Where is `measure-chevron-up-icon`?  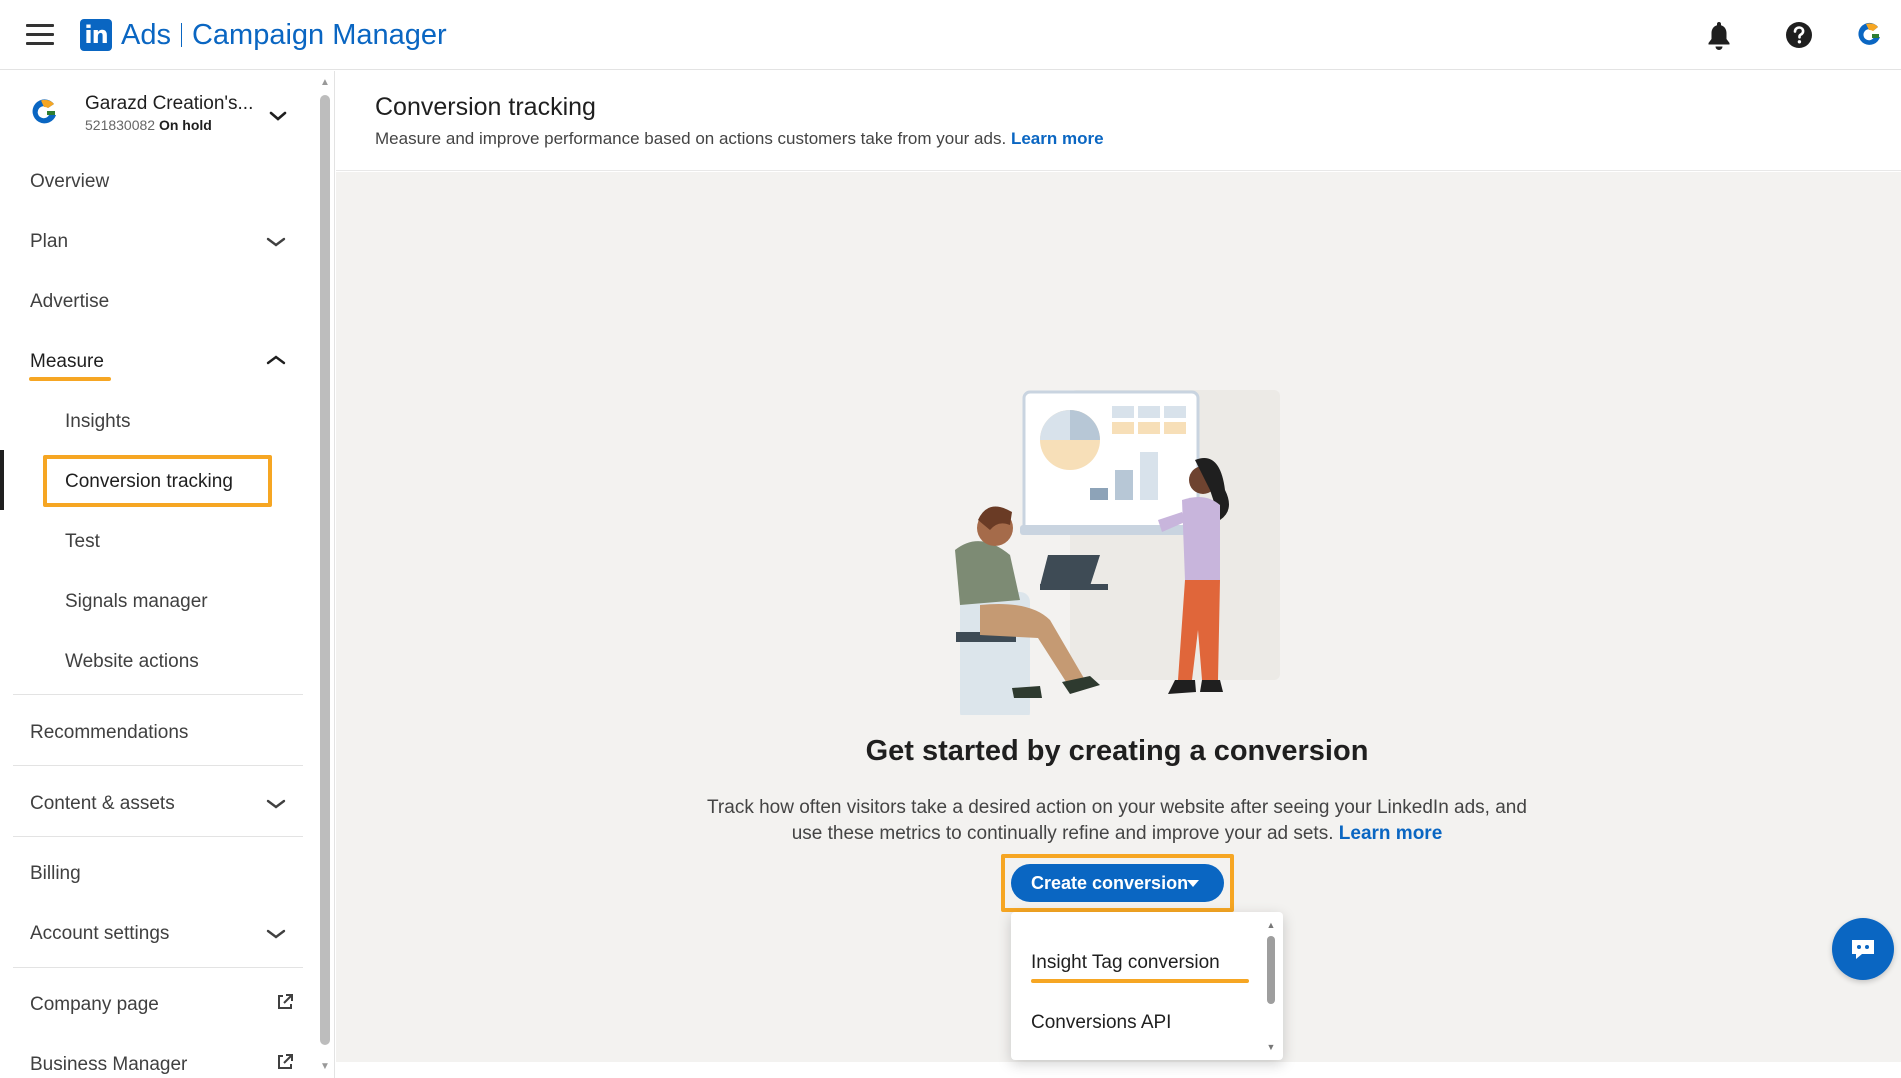
measure-chevron-up-icon is located at coordinates (276, 360).